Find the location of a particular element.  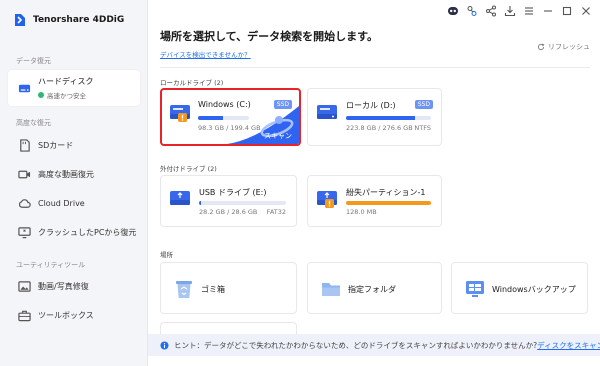

cloud-icon is located at coordinates (24, 203).